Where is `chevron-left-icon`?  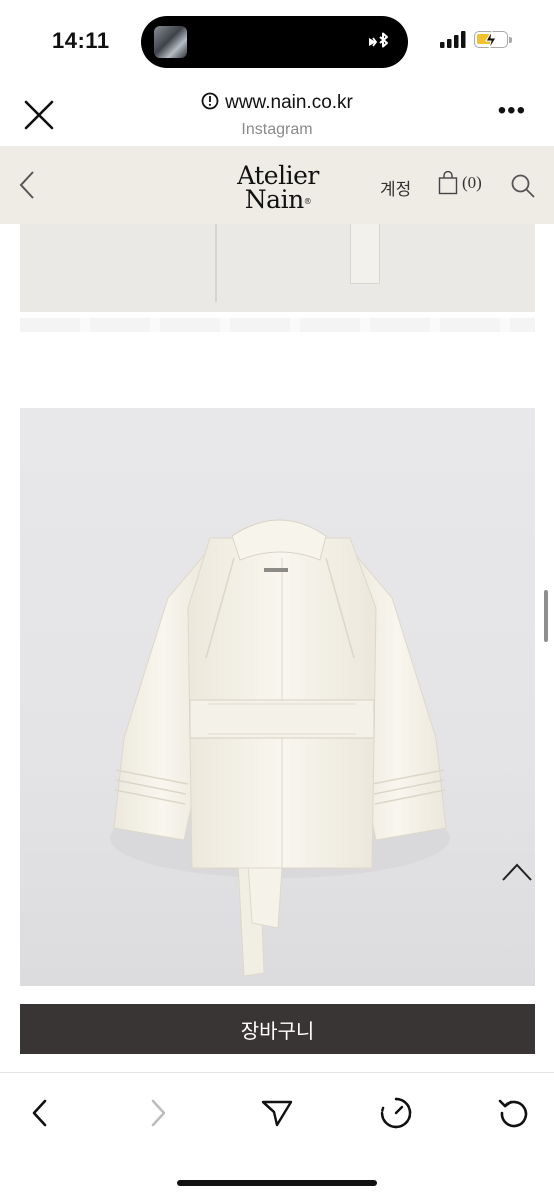
chevron-left-icon is located at coordinates (39, 1113).